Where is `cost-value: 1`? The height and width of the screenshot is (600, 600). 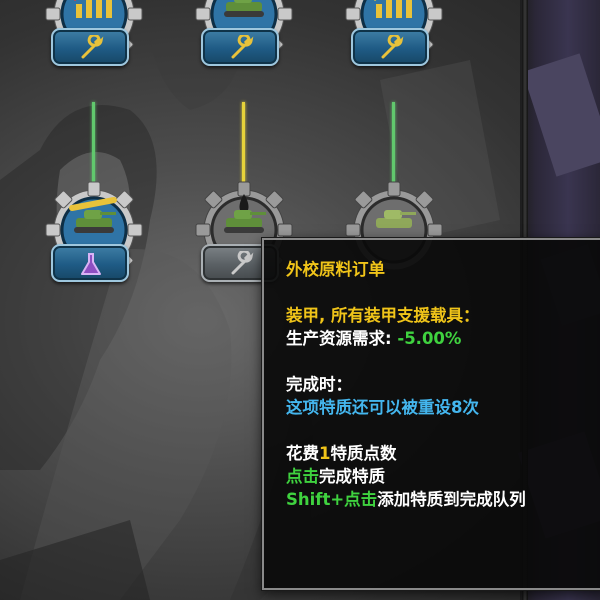 cost-value: 1 is located at coordinates (325, 453).